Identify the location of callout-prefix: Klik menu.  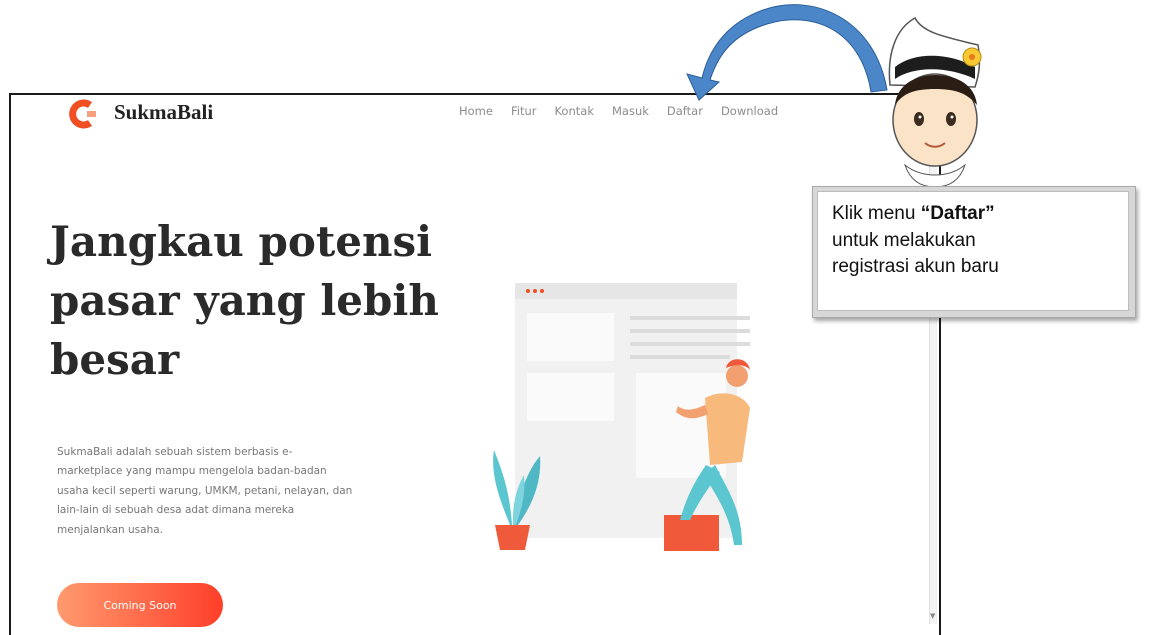
(876, 213).